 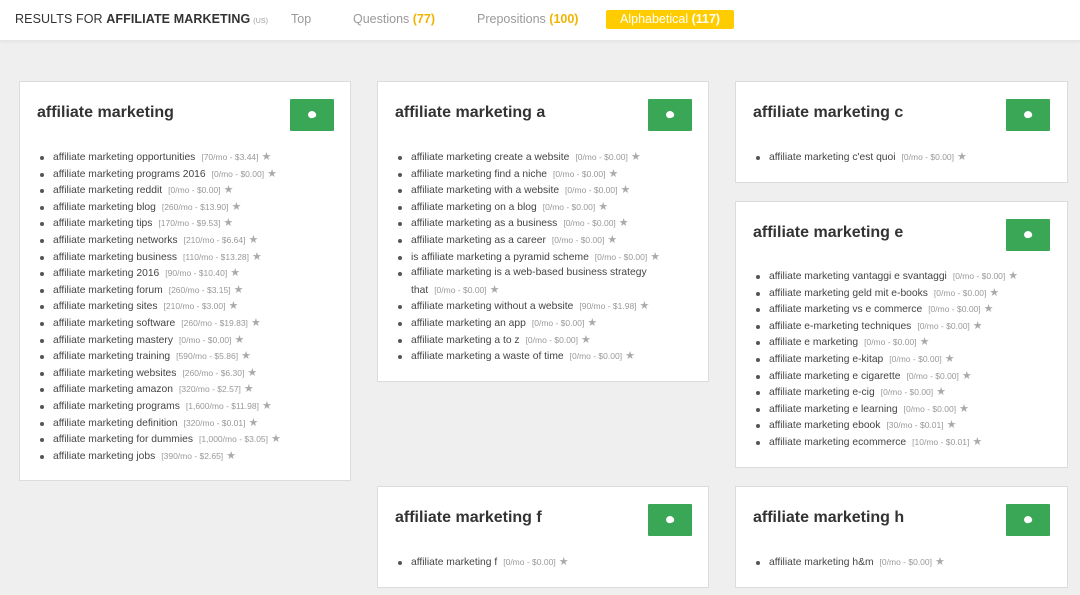 What do you see at coordinates (474, 207) in the screenshot?
I see `suggestion-text: affiliate marketing on a blog` at bounding box center [474, 207].